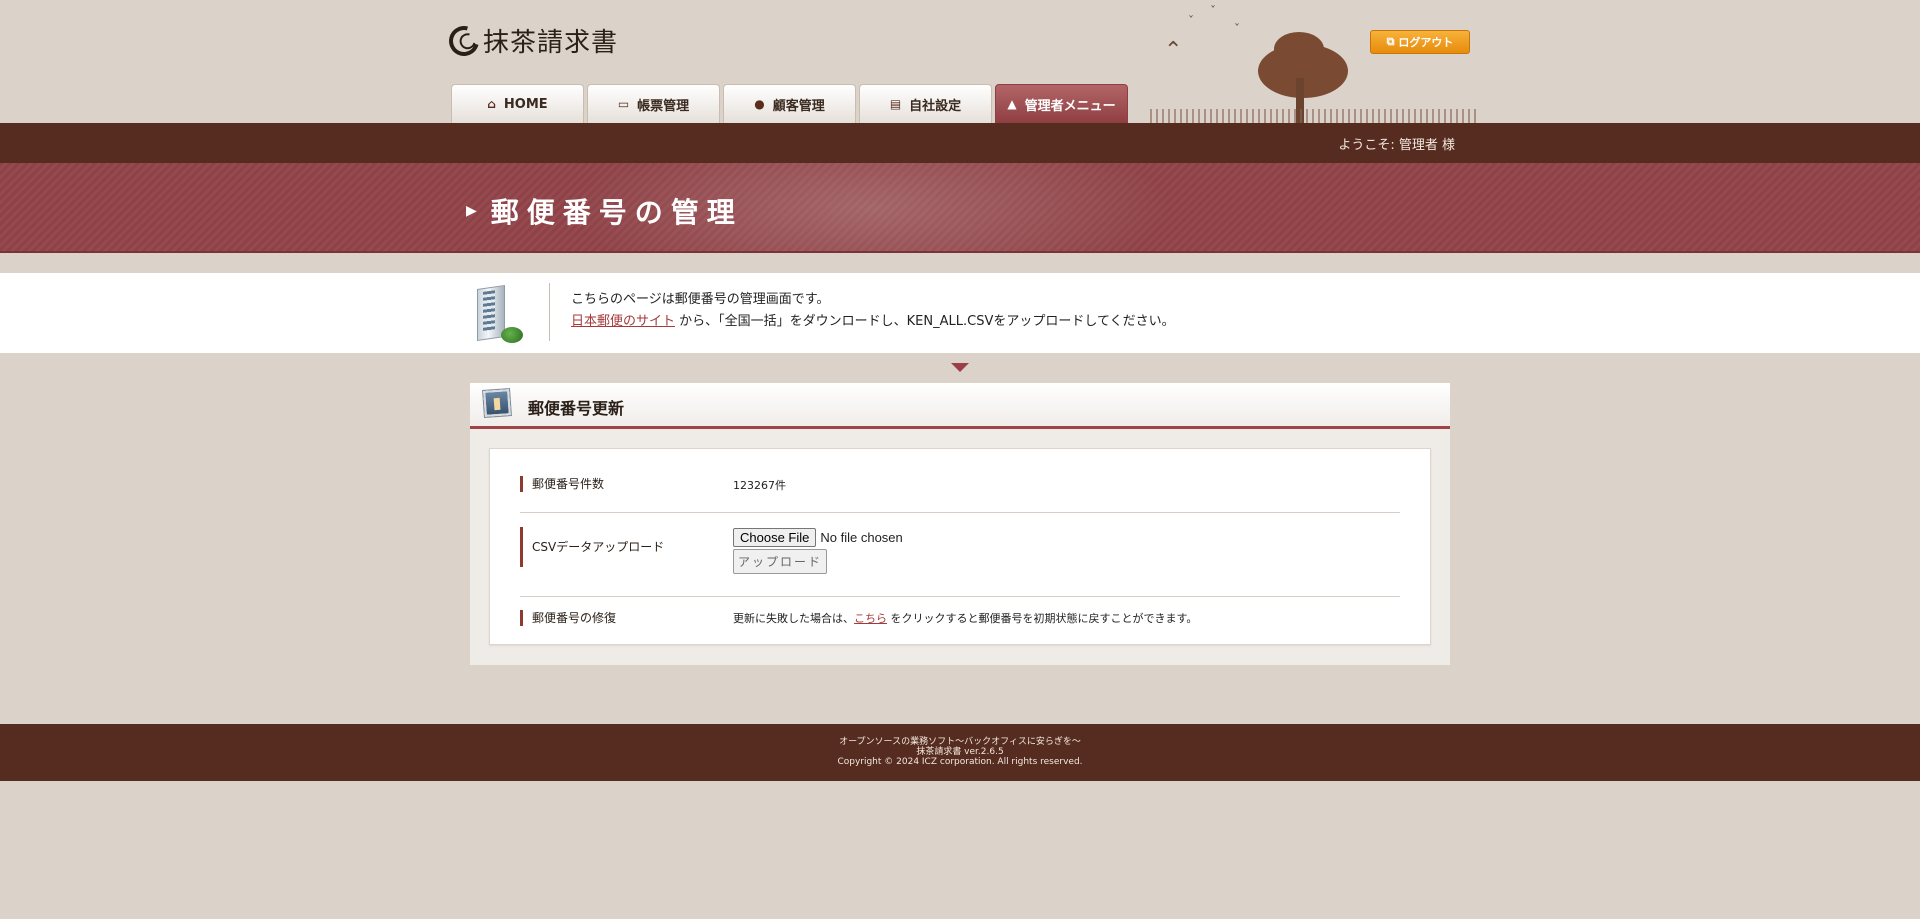 The height and width of the screenshot is (919, 1920). I want to click on tab-label: 帳票管理, so click(663, 106).